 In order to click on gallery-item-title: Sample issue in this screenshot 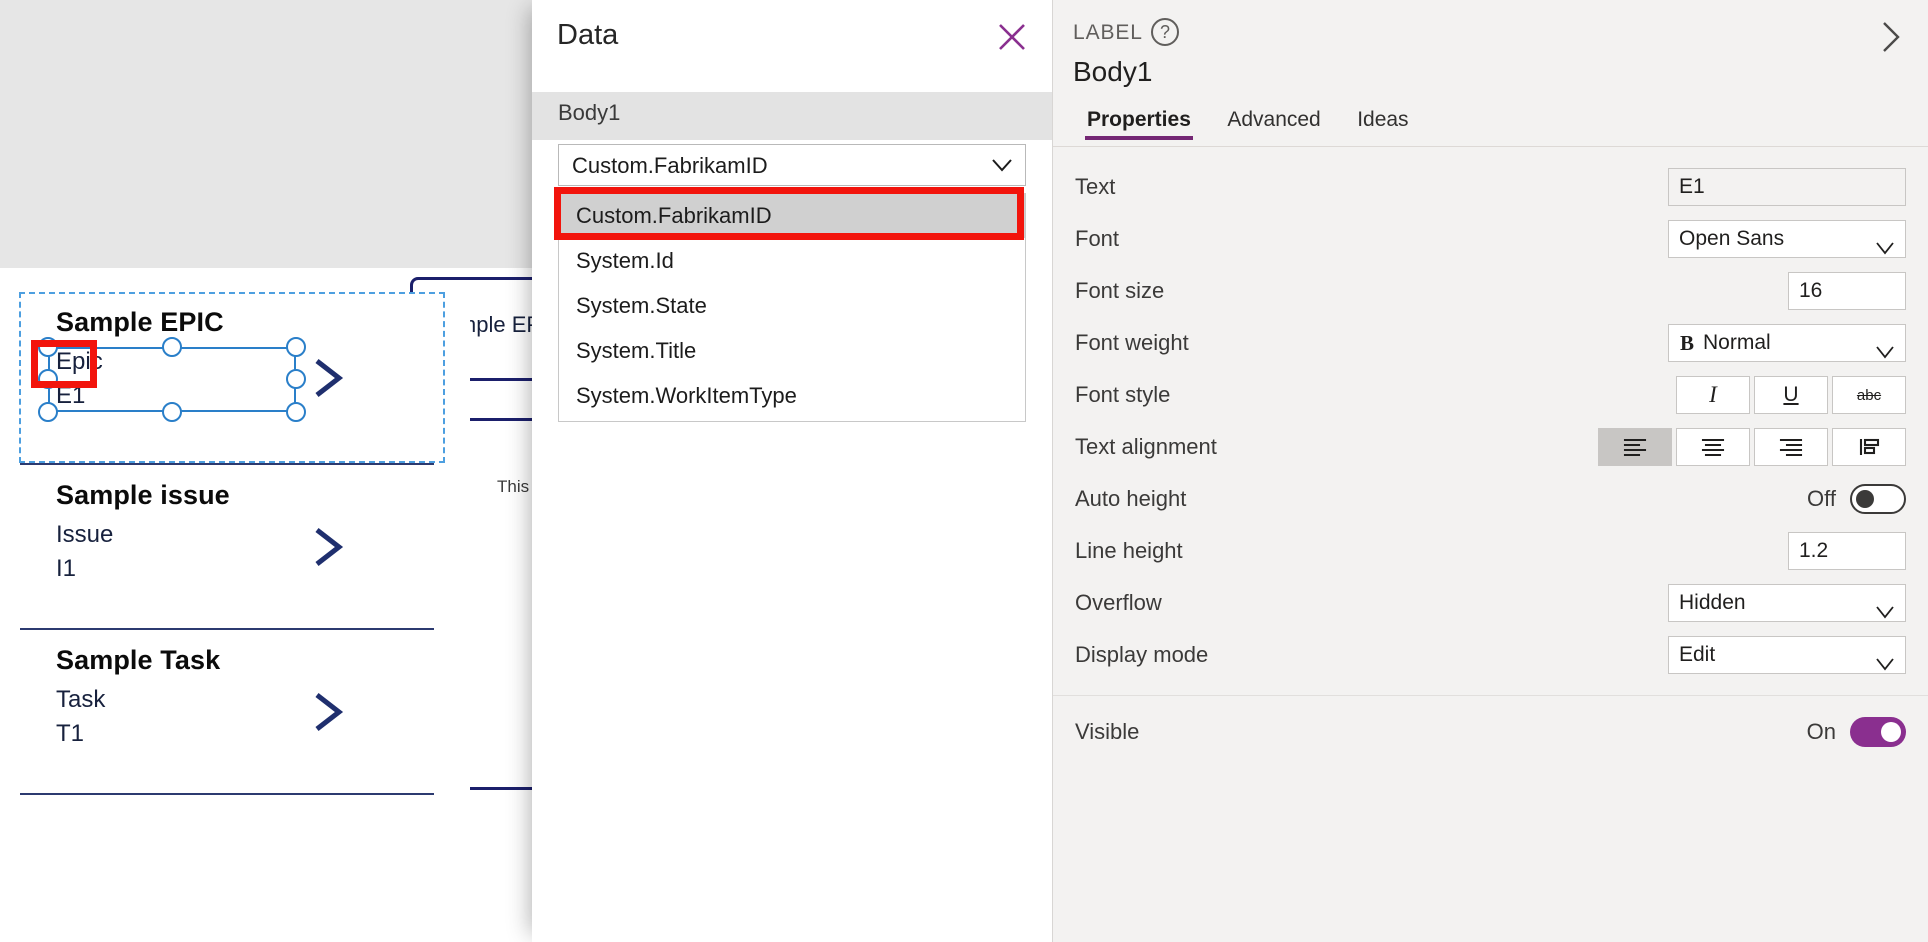, I will do `click(143, 495)`.